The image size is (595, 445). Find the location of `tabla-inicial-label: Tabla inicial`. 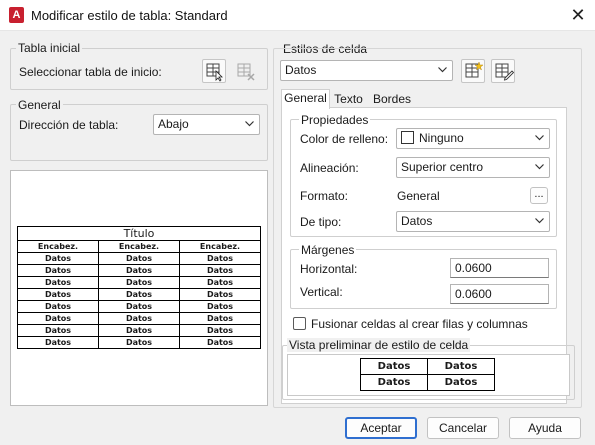

tabla-inicial-label: Tabla inicial is located at coordinates (49, 48).